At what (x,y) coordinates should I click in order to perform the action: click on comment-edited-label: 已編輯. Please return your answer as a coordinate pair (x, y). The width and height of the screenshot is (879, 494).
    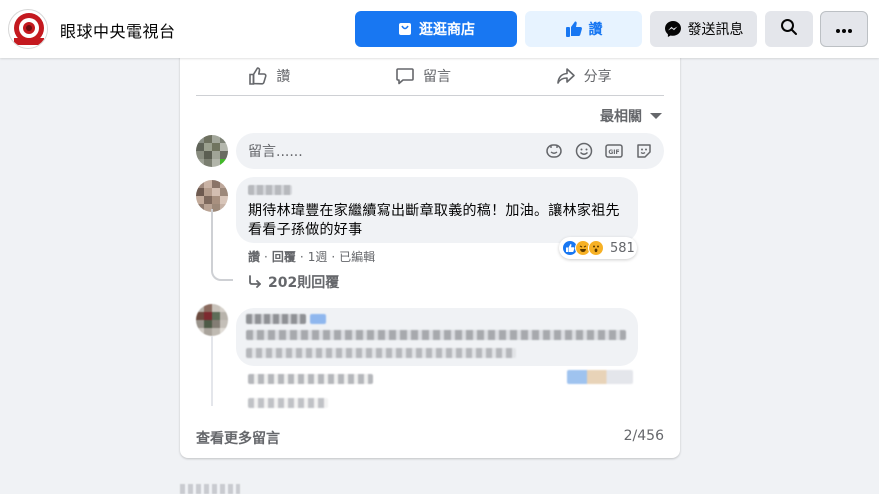
    Looking at the image, I should click on (357, 257).